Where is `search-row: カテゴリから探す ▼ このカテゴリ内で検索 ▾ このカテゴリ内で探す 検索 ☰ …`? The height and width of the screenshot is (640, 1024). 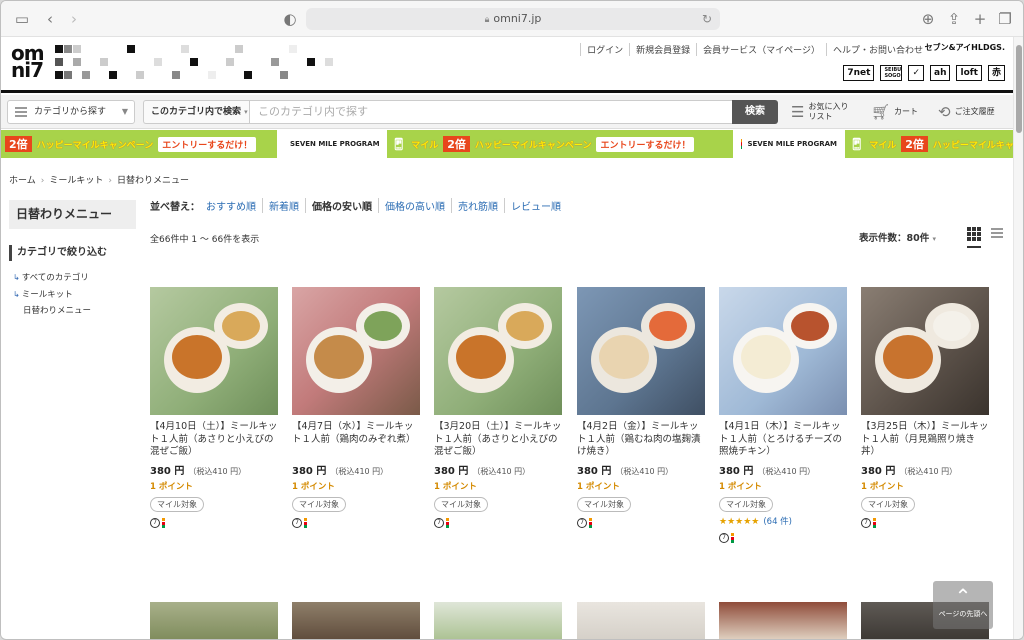 search-row: カテゴリから探す ▼ このカテゴリ内で検索 ▾ このカテゴリ内で探す 検索 ☰ … is located at coordinates (508, 112).